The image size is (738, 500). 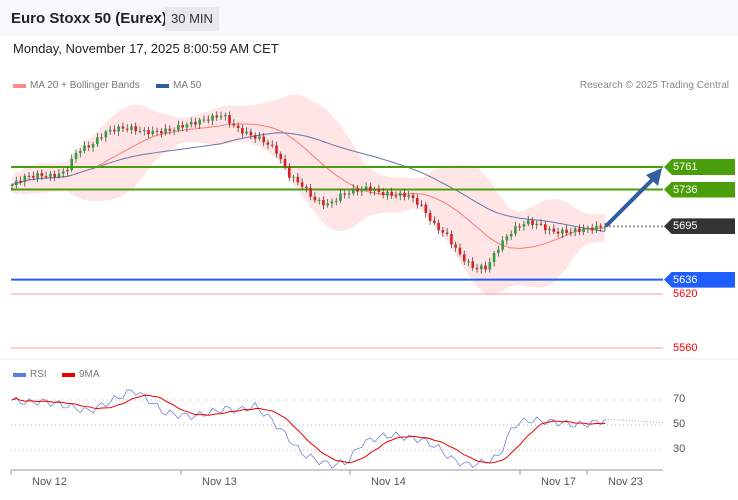 What do you see at coordinates (634, 420) in the screenshot?
I see `rsi-projection` at bounding box center [634, 420].